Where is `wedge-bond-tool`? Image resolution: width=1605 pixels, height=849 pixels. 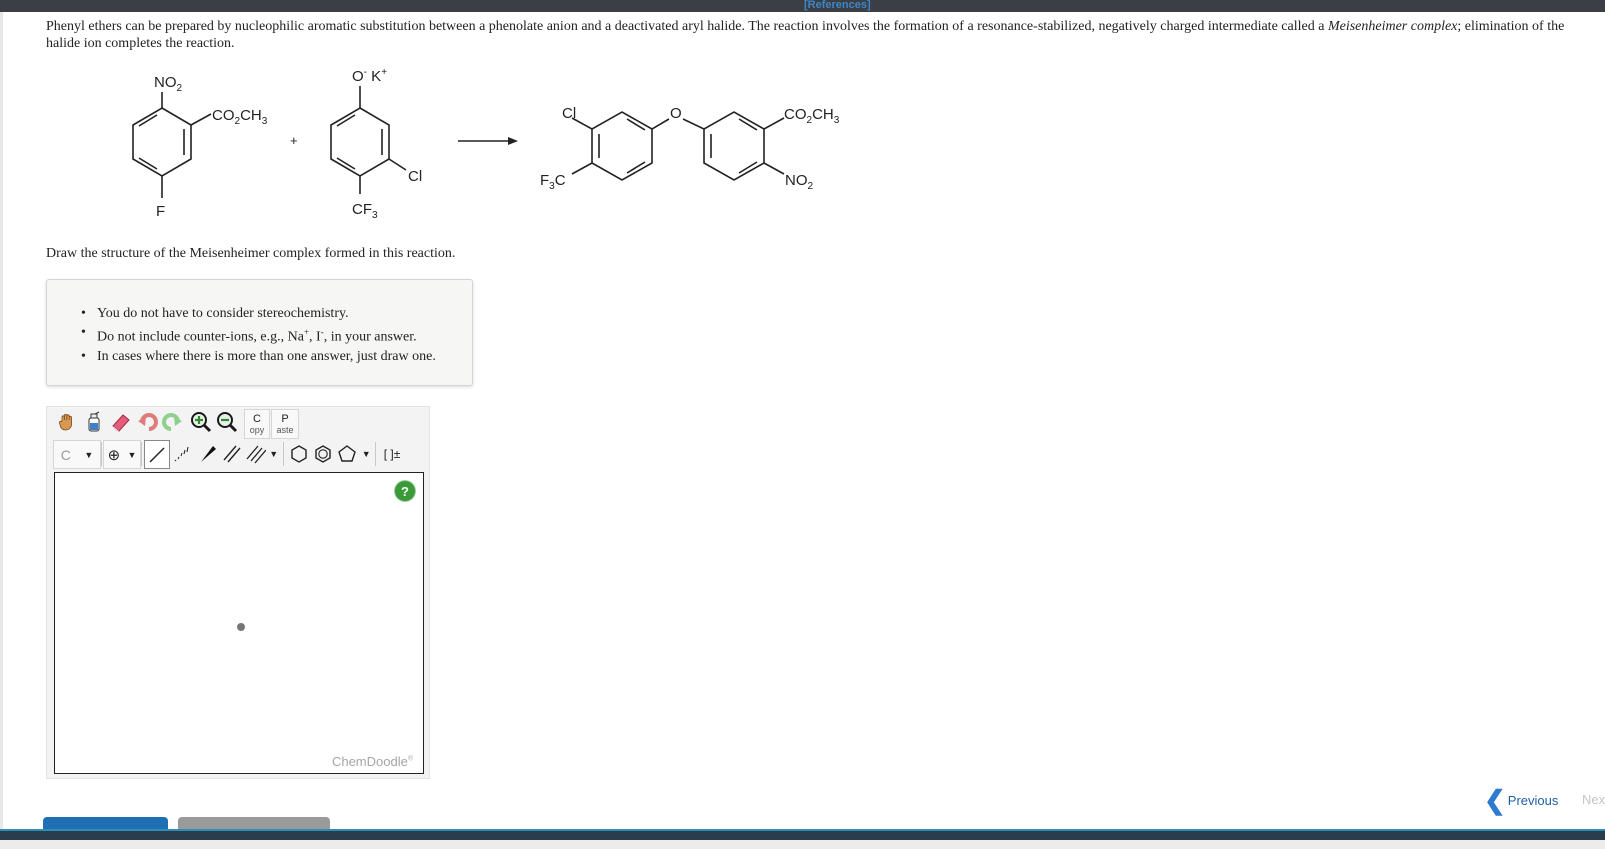 wedge-bond-tool is located at coordinates (208, 453).